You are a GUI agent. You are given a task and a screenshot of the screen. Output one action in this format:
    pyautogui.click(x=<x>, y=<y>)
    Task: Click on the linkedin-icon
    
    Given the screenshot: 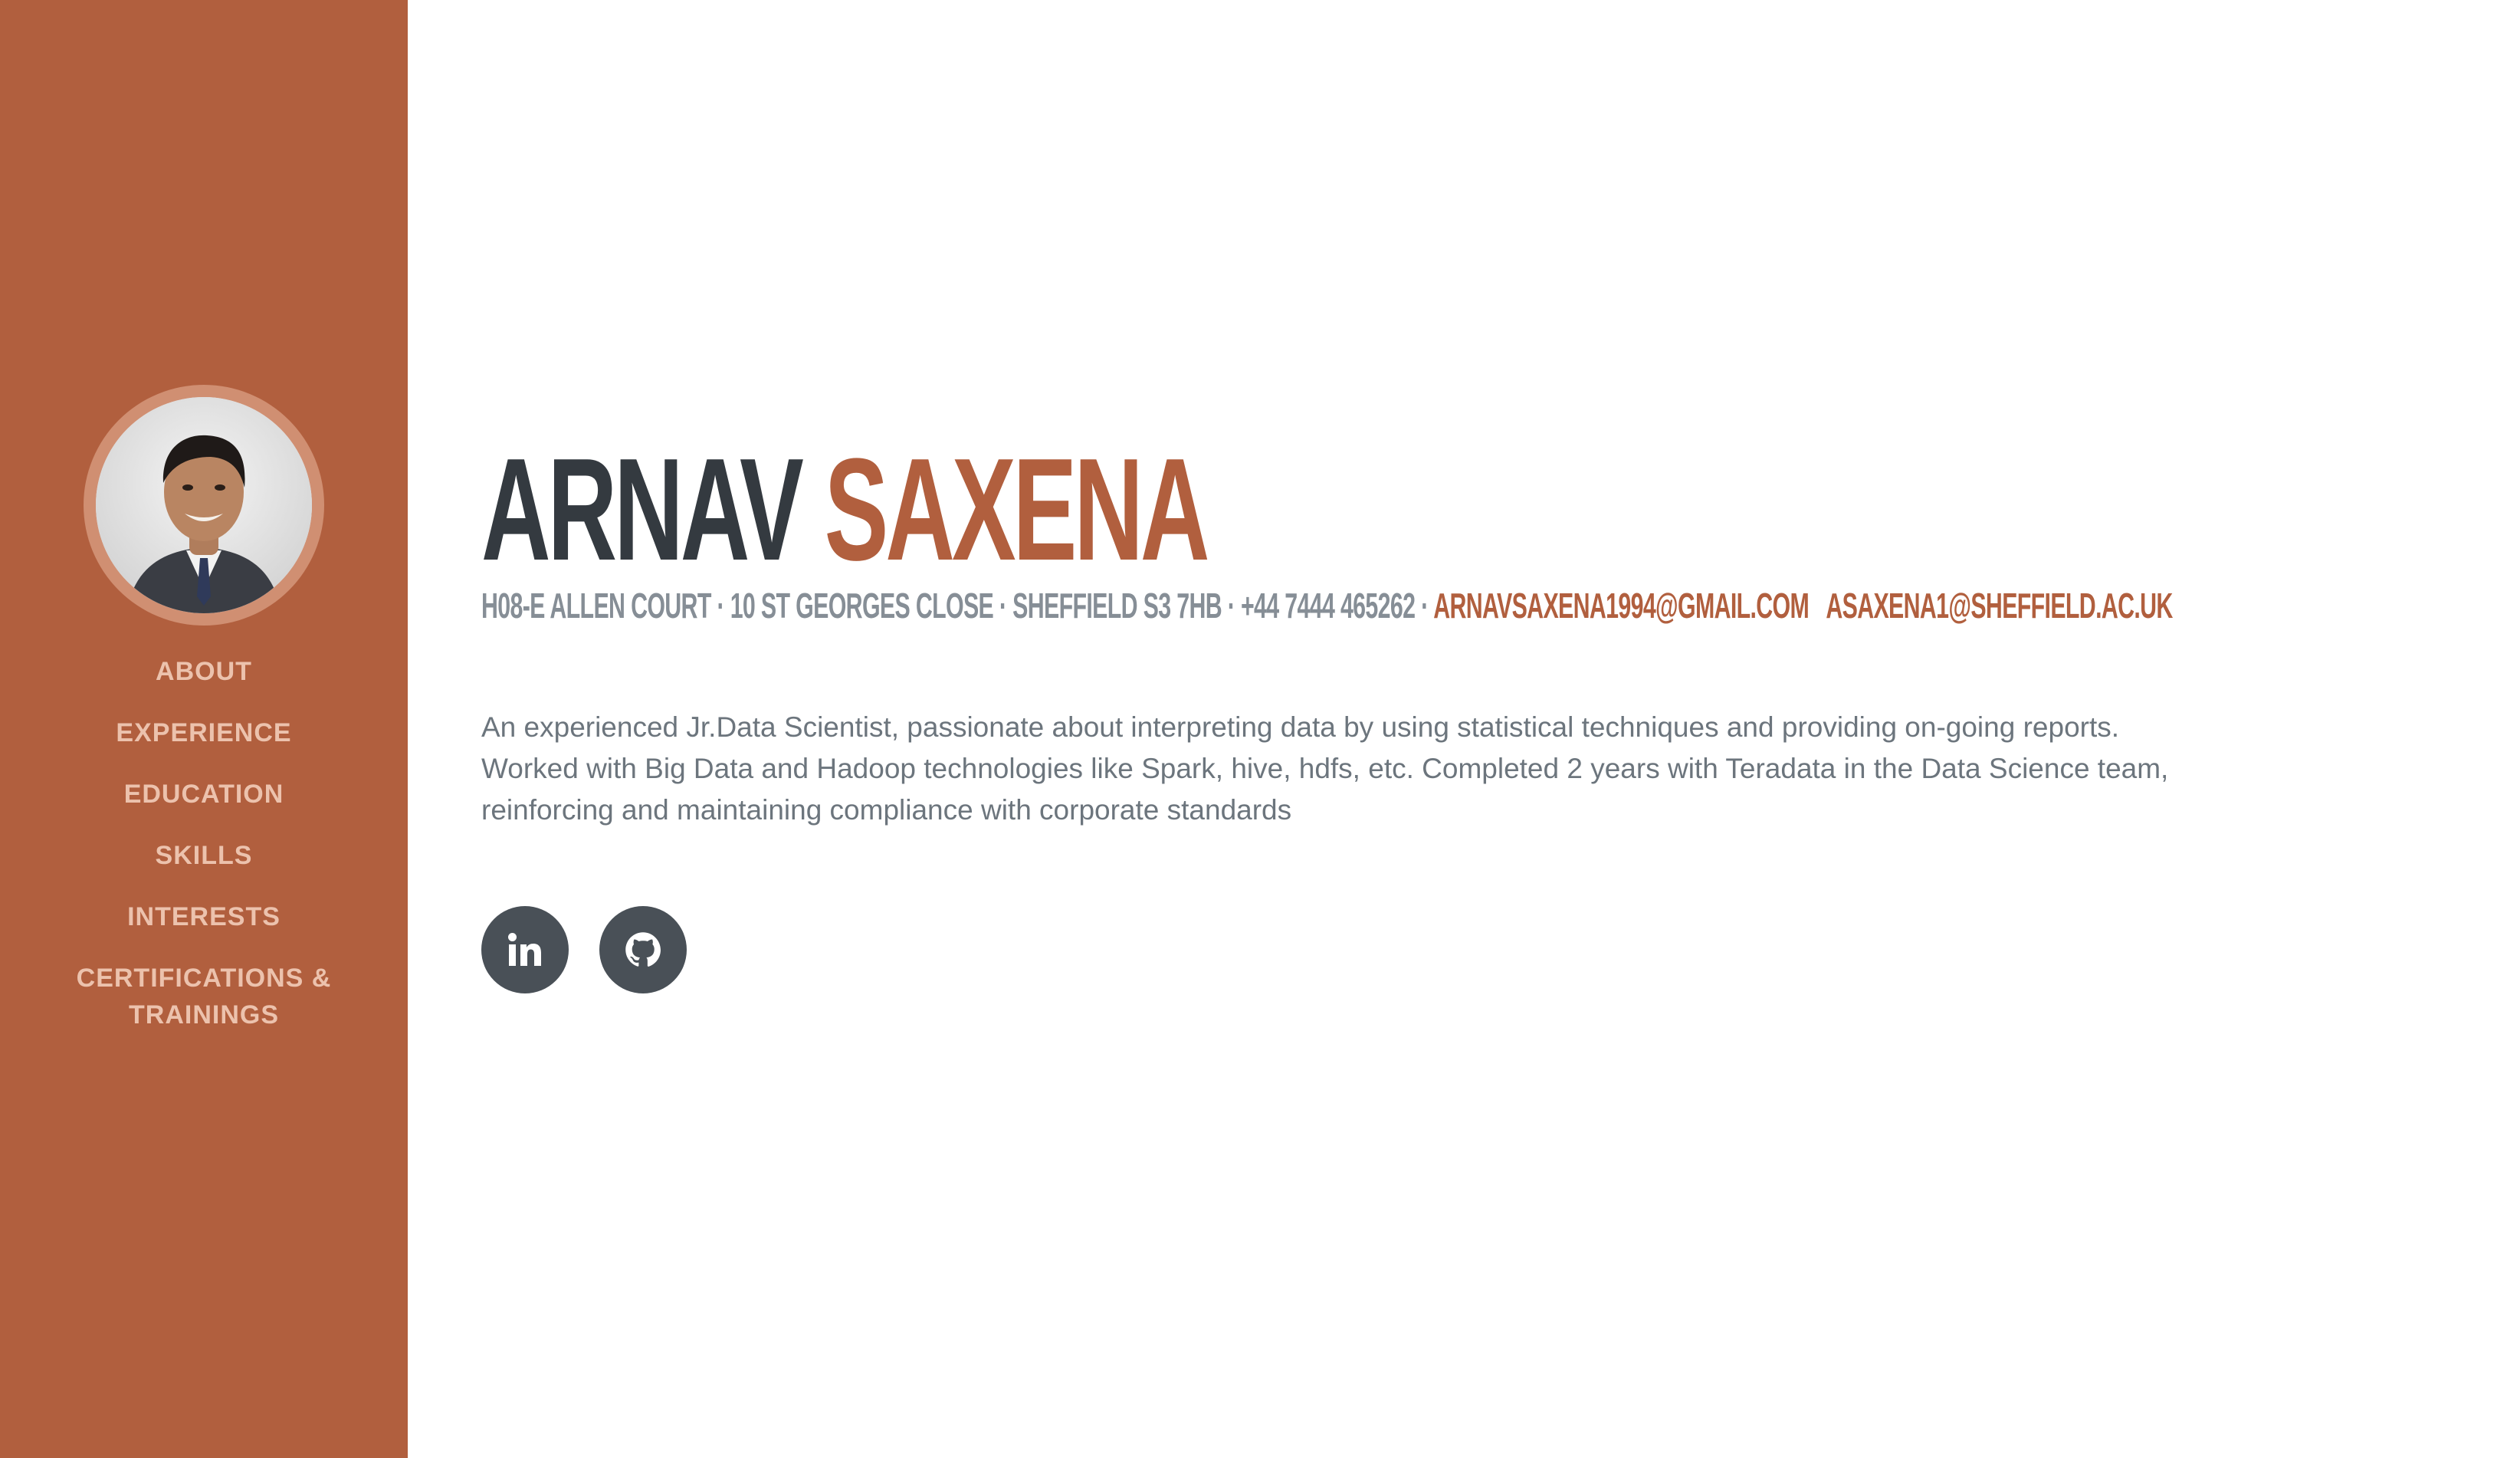 What is the action you would take?
    pyautogui.click(x=524, y=949)
    